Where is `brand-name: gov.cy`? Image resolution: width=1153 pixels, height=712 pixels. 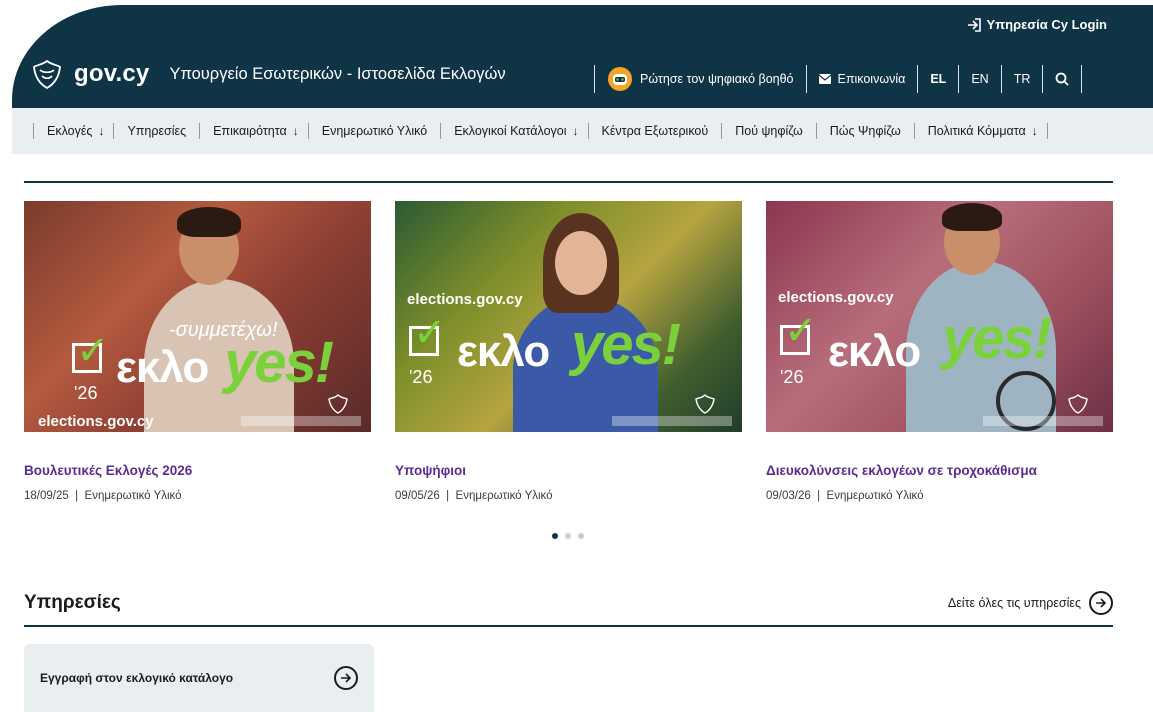 brand-name: gov.cy is located at coordinates (112, 73).